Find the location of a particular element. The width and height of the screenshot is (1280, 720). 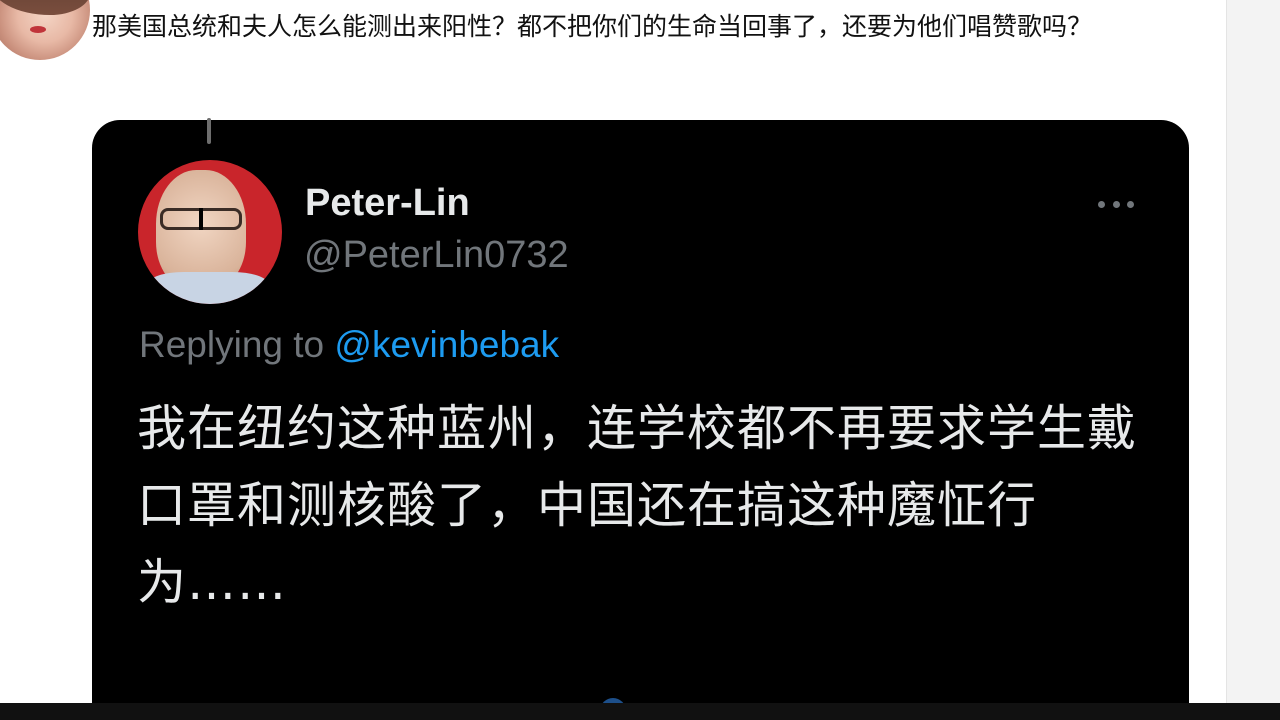

quoted-author-avatar is located at coordinates (210, 232).